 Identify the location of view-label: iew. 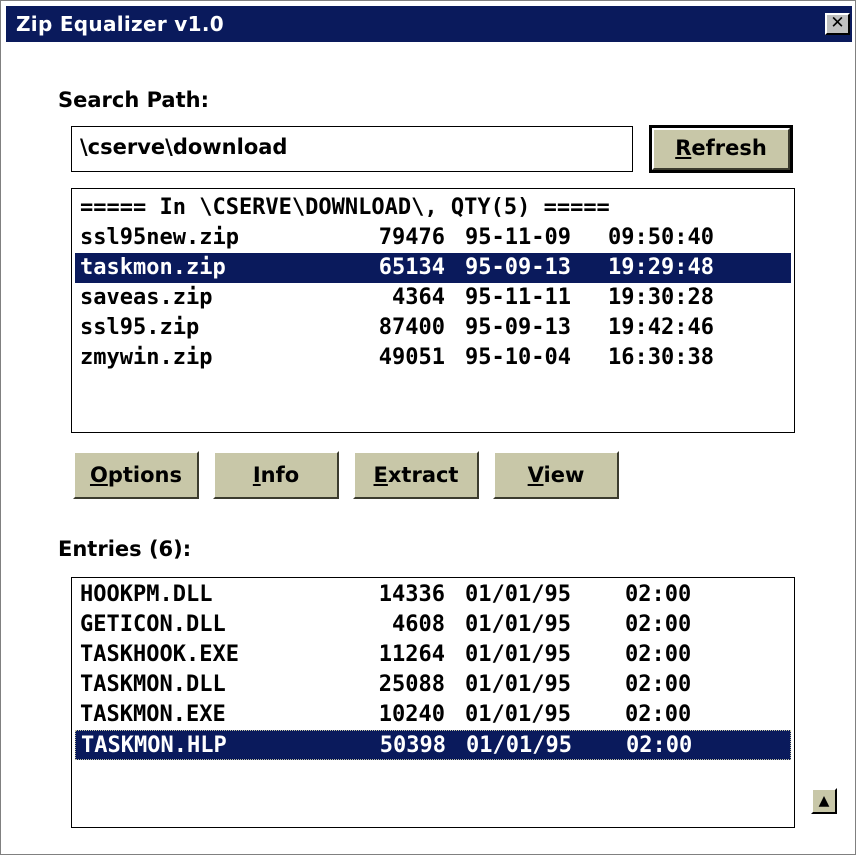
(564, 475).